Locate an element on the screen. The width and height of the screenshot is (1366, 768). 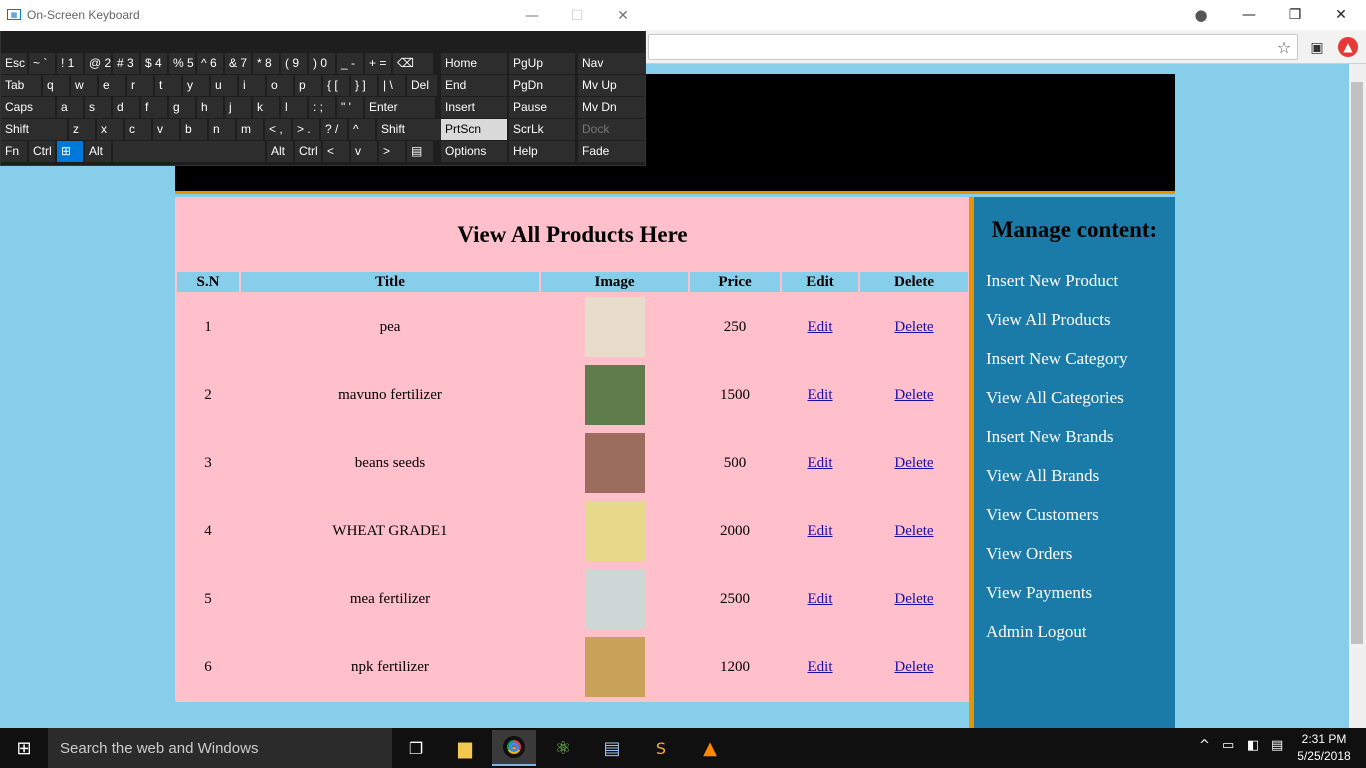
osk-key: z is located at coordinates (82, 129).